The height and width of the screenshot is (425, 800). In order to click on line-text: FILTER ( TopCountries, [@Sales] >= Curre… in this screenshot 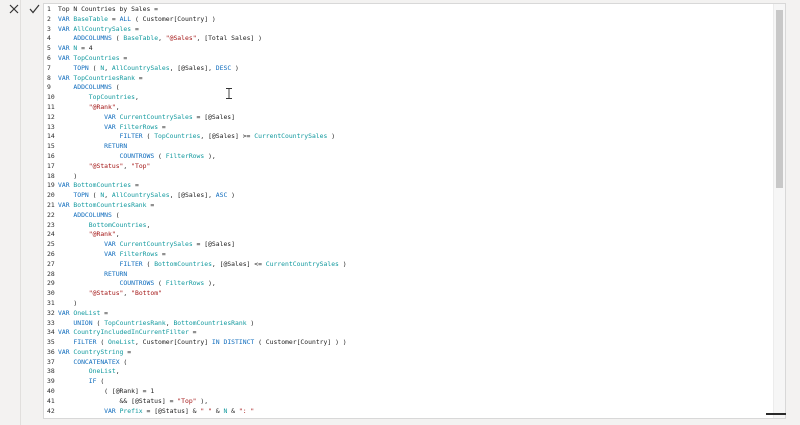, I will do `click(197, 137)`.